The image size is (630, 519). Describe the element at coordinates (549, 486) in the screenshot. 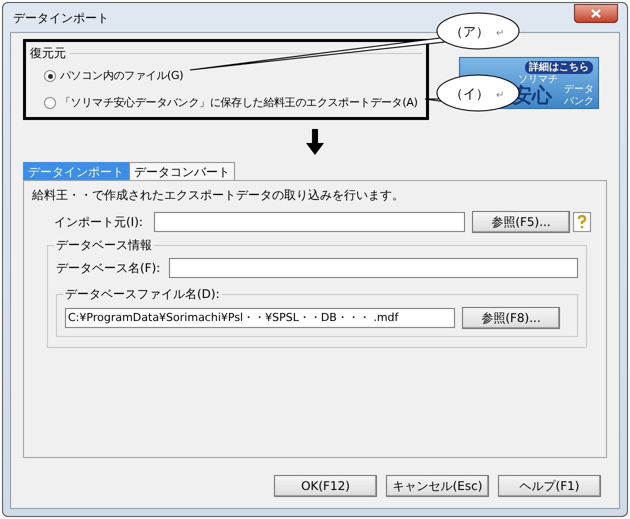

I see `dialog-button: ヘルプ(F1)` at that location.